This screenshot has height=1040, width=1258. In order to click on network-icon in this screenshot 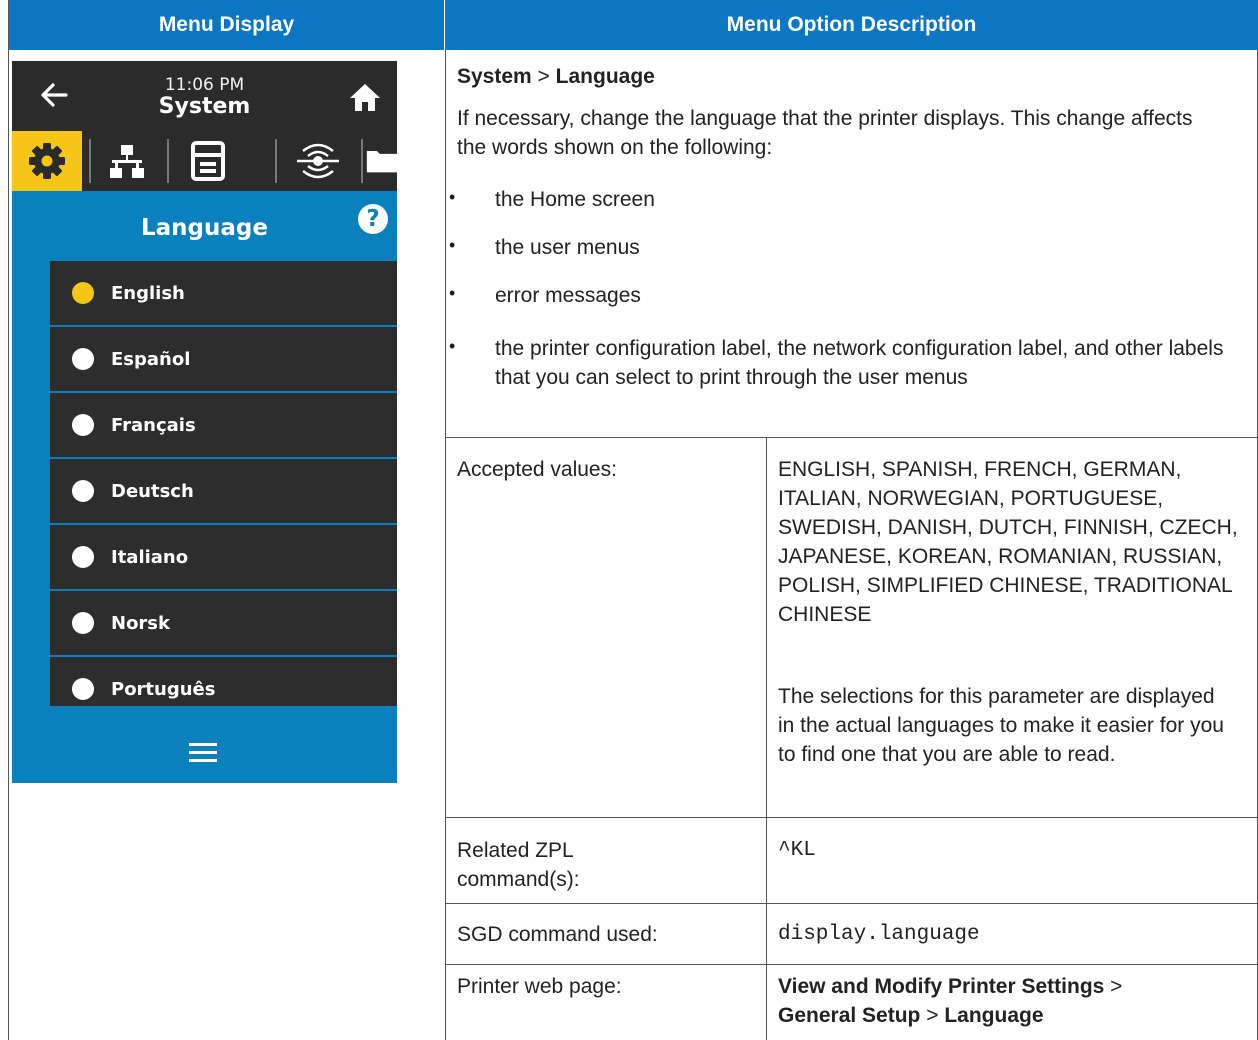, I will do `click(127, 161)`.